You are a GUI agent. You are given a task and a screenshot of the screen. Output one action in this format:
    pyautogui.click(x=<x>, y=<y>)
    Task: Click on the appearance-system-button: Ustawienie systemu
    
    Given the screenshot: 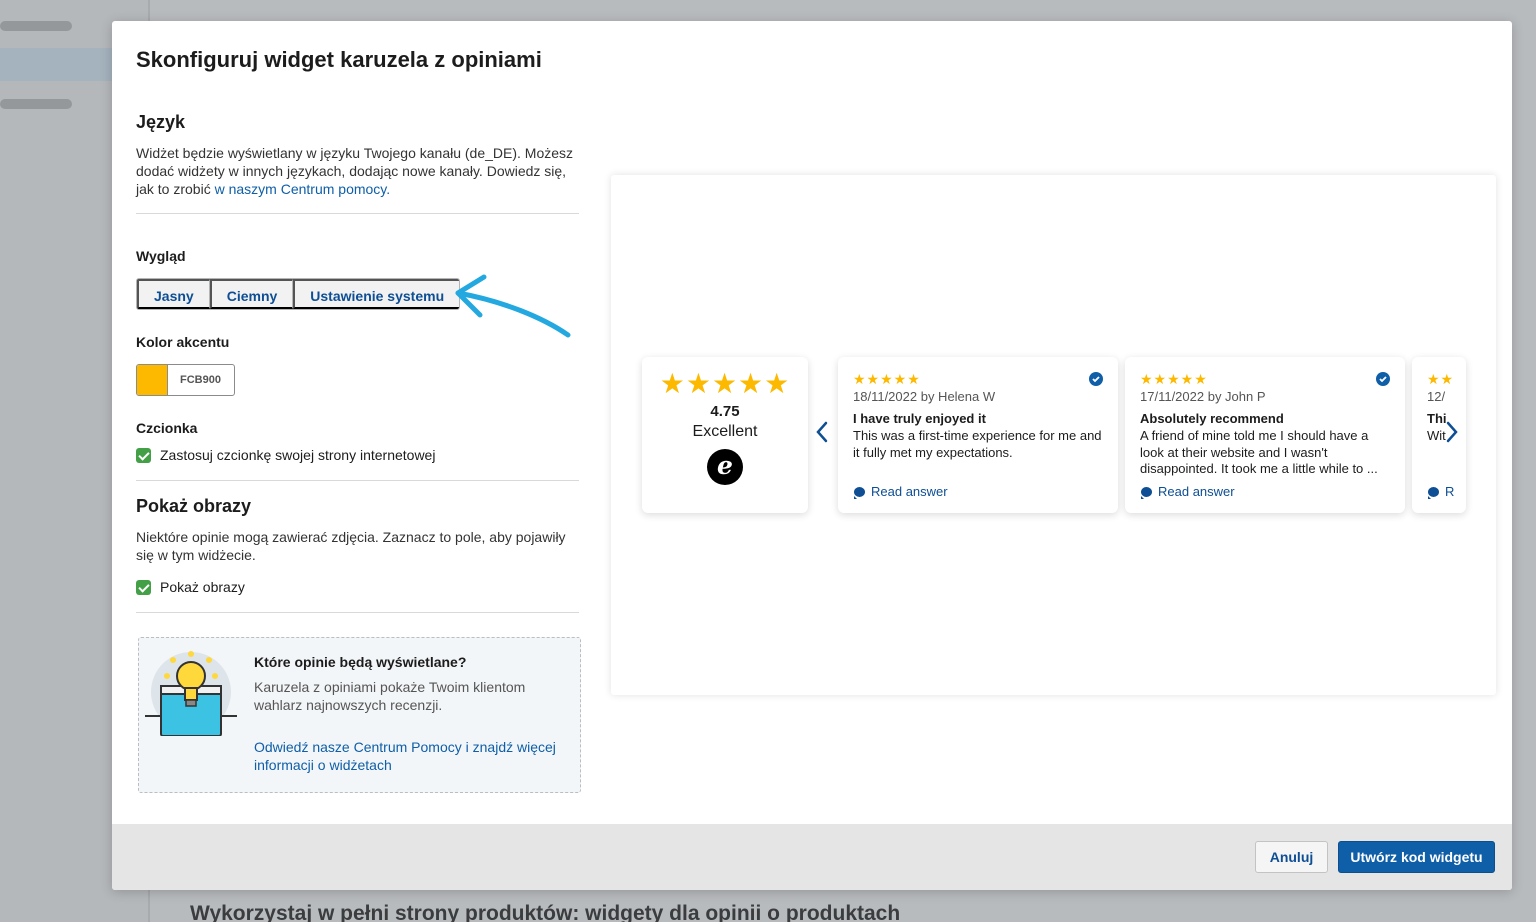 What is the action you would take?
    pyautogui.click(x=376, y=294)
    